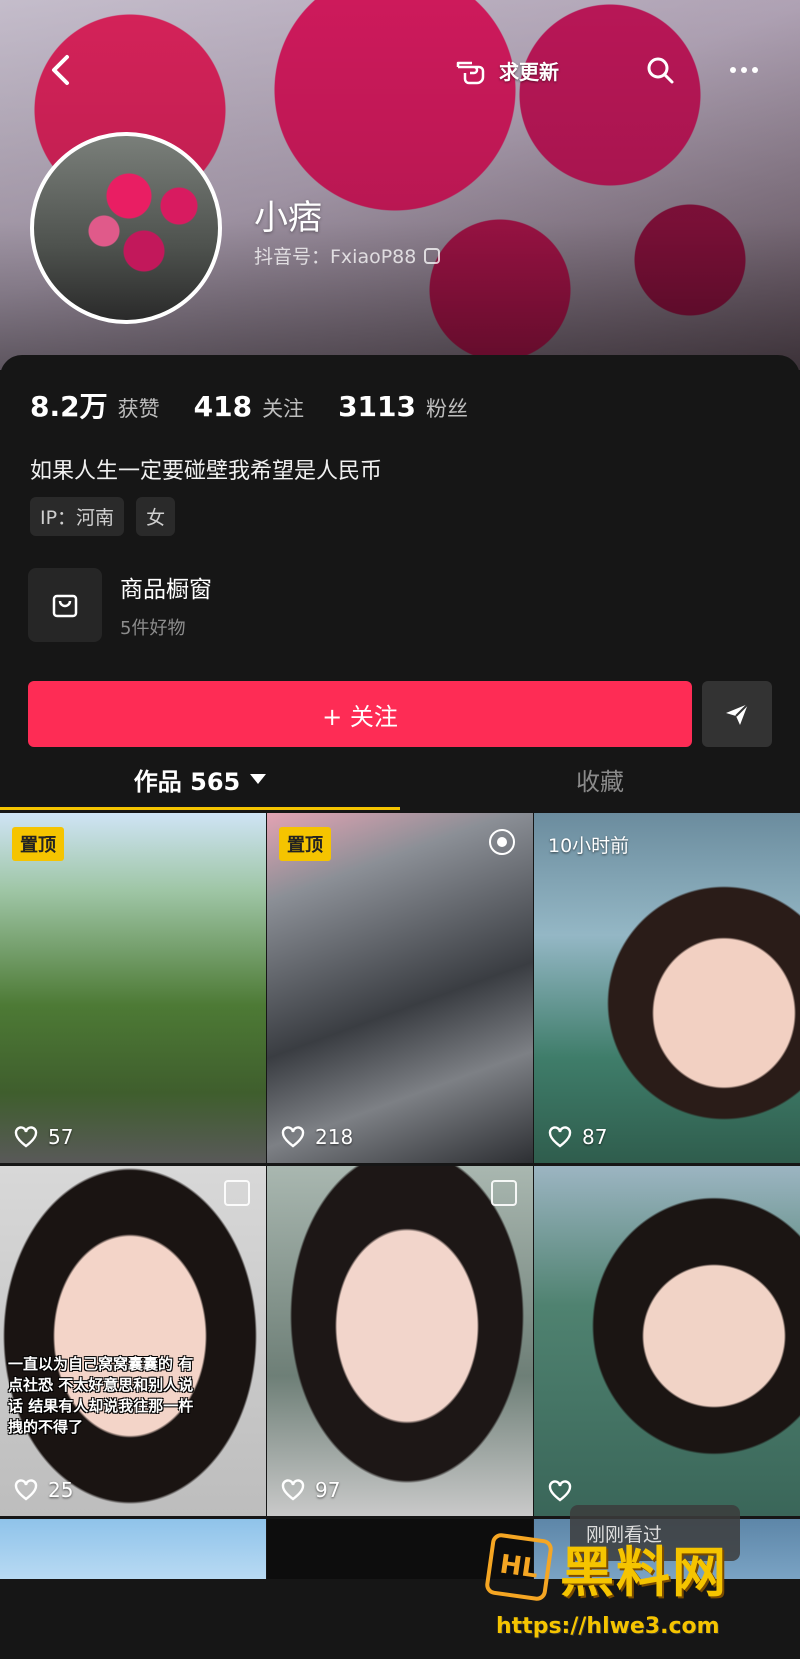 The image size is (800, 1659). I want to click on nickname: 小痞, so click(288, 218).